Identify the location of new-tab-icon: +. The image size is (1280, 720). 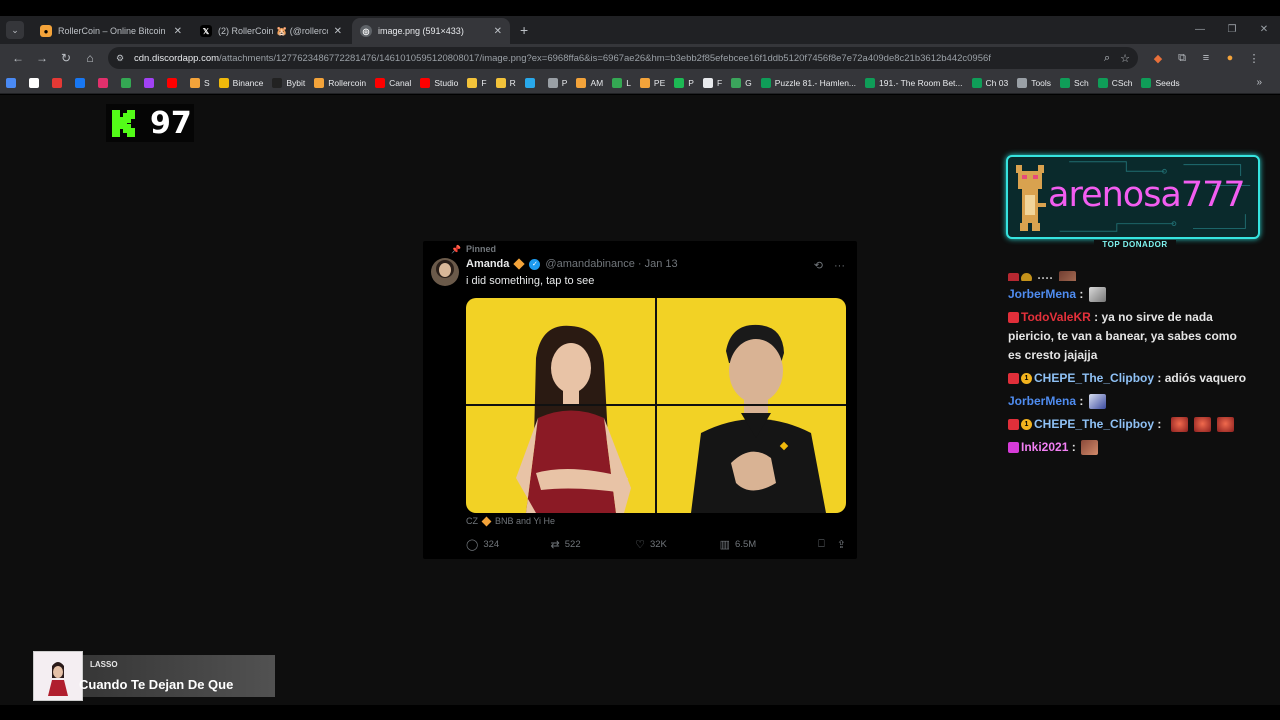
(524, 30).